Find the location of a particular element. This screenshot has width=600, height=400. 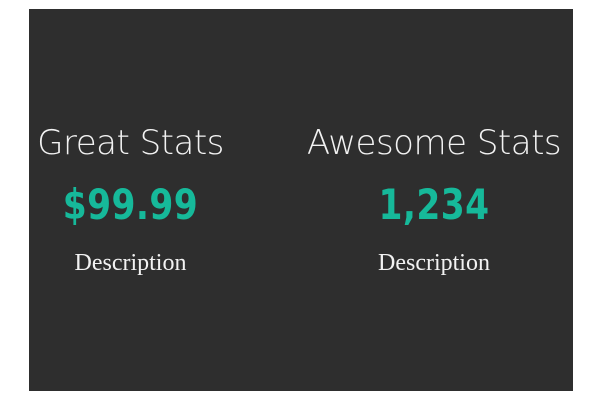

stat-title: Great Stats is located at coordinates (130, 143).